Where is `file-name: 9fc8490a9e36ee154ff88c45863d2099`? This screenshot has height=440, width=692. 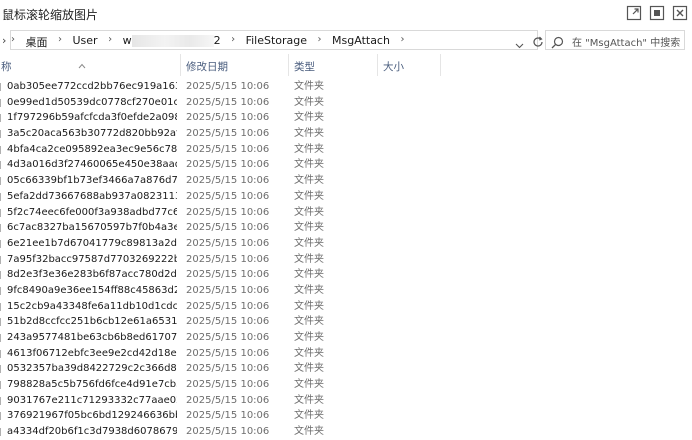 file-name: 9fc8490a9e36ee154ff88c45863d2099 is located at coordinates (92, 290).